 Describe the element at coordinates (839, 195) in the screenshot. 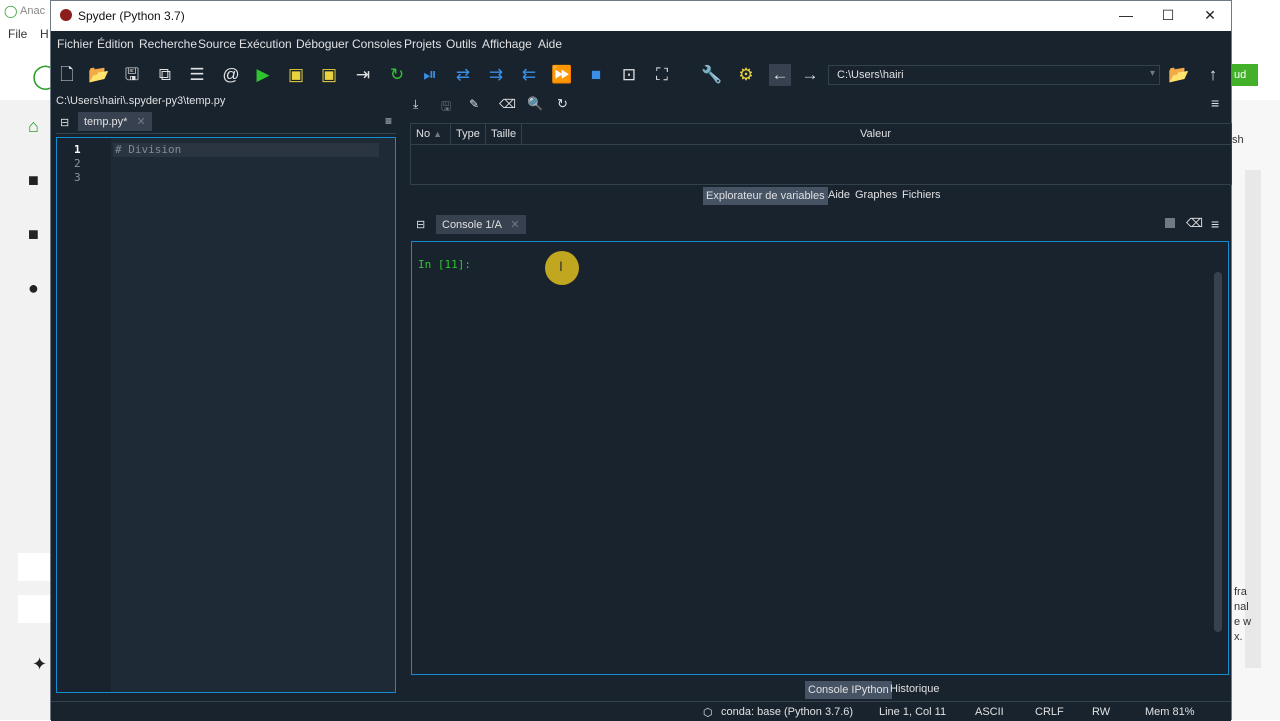

I see `tab-aide: Aide` at that location.